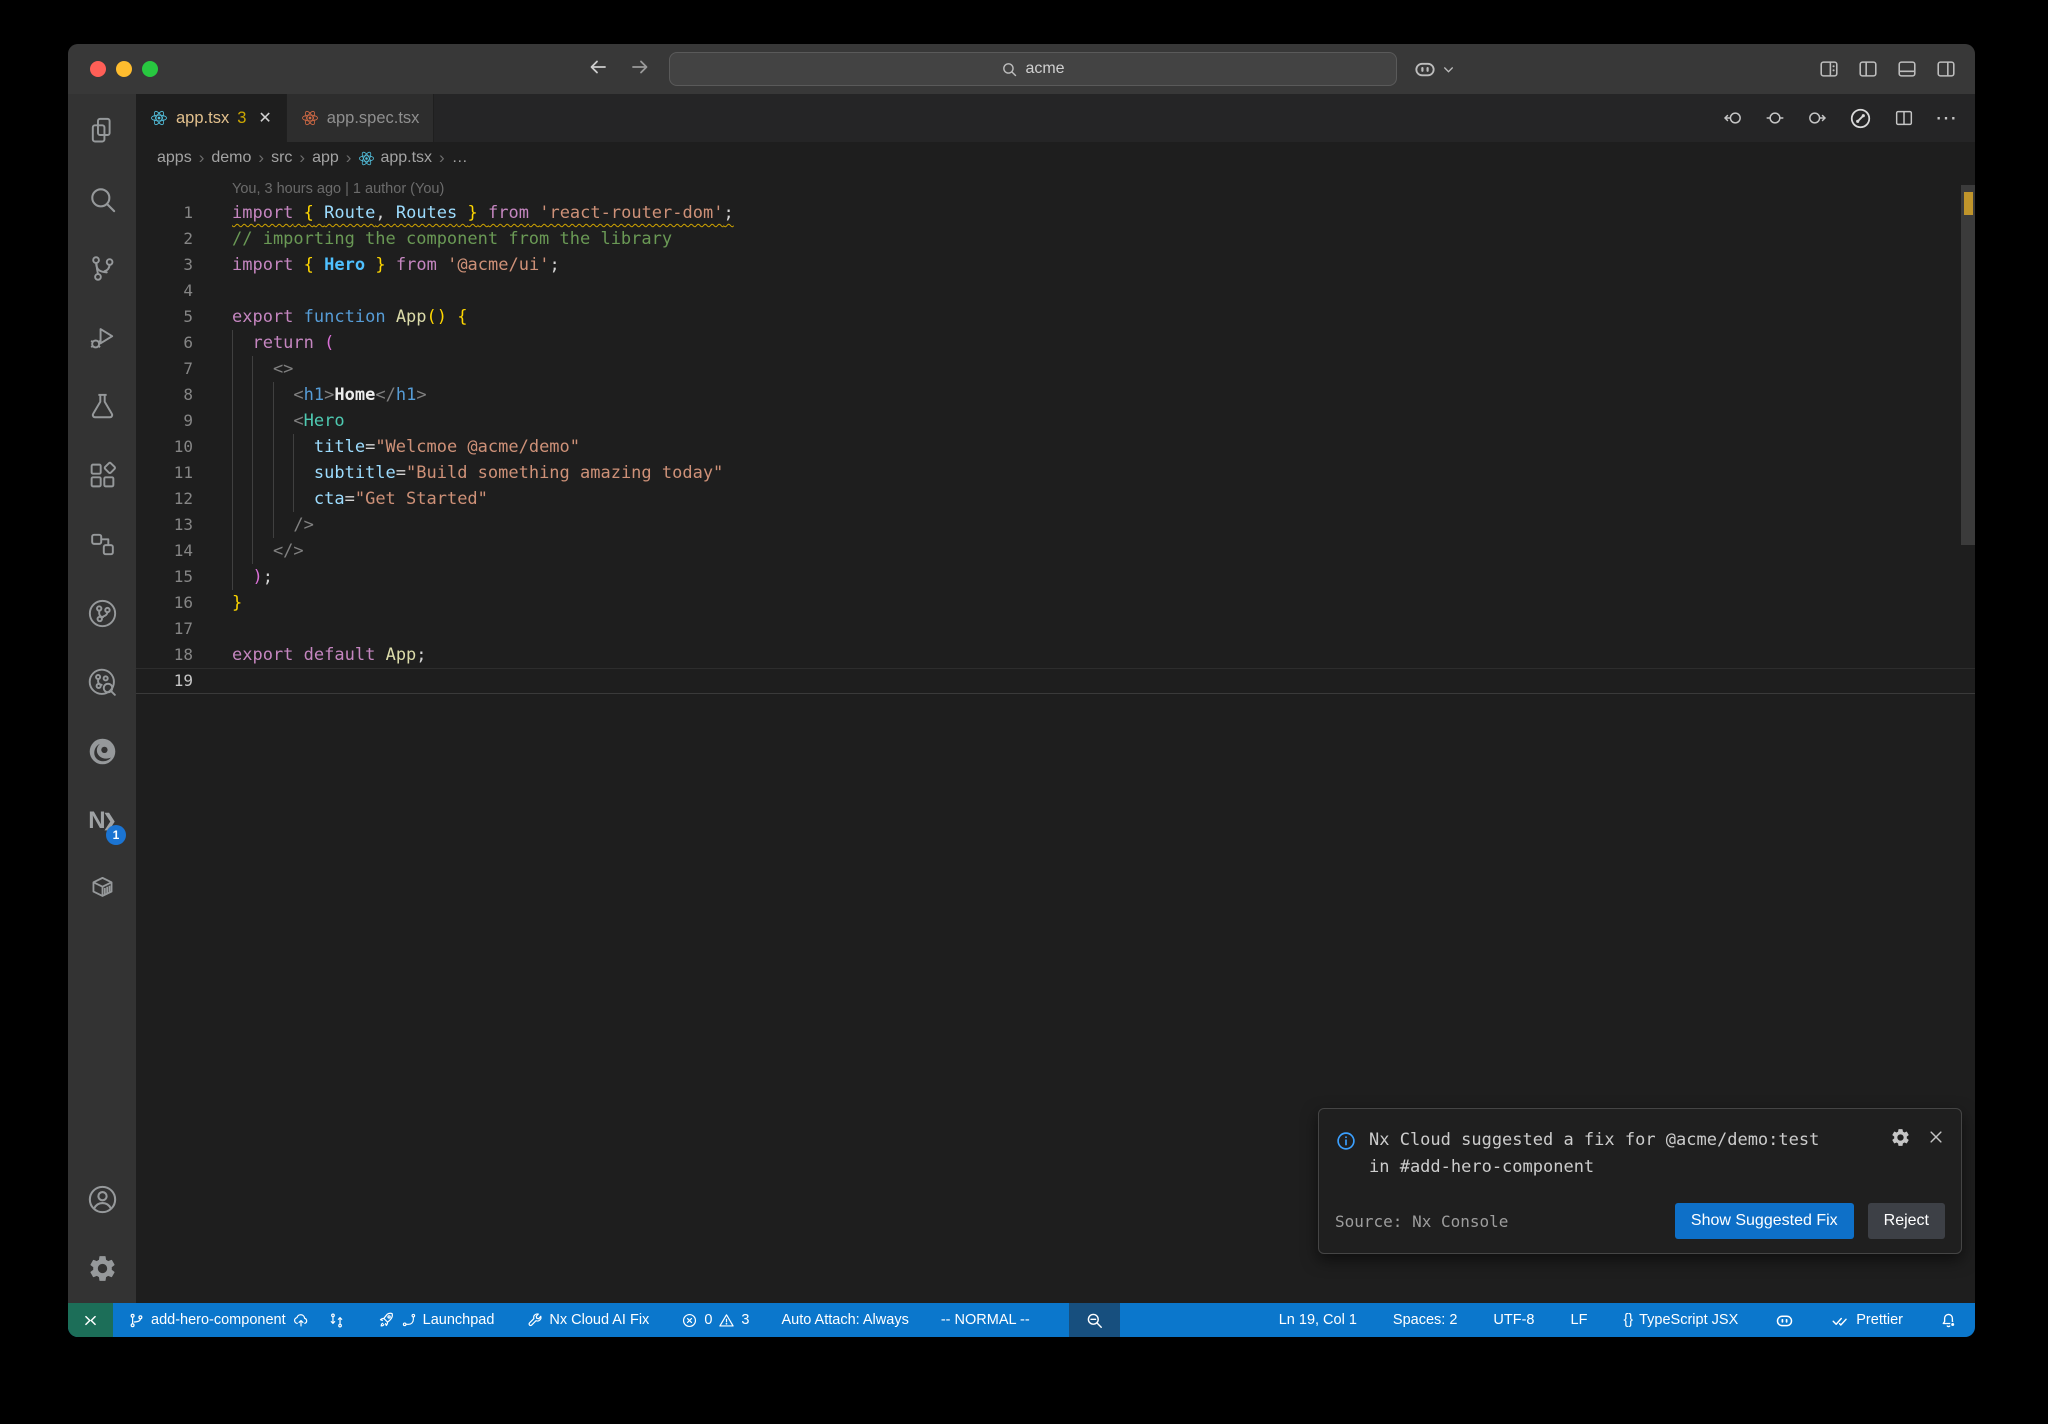 The height and width of the screenshot is (1424, 2048). What do you see at coordinates (102, 337) in the screenshot?
I see `sidebar-item-run-debug` at bounding box center [102, 337].